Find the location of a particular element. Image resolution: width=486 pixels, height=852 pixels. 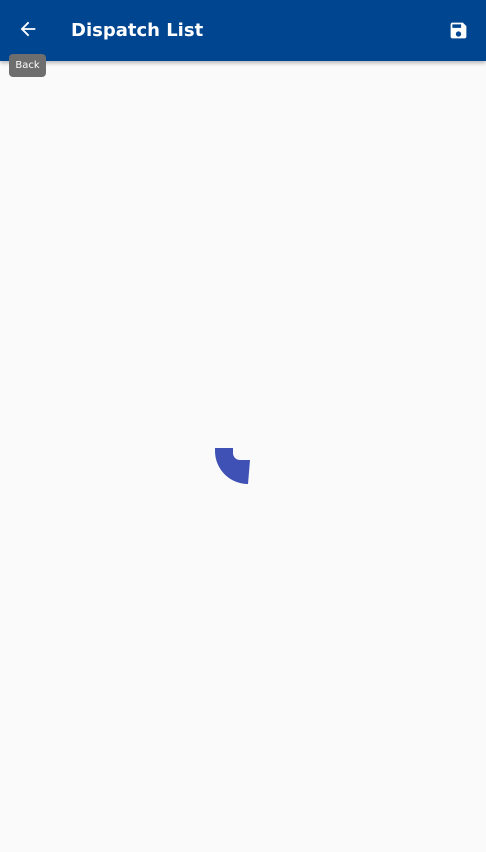

page-title: Dispatch List is located at coordinates (137, 30).